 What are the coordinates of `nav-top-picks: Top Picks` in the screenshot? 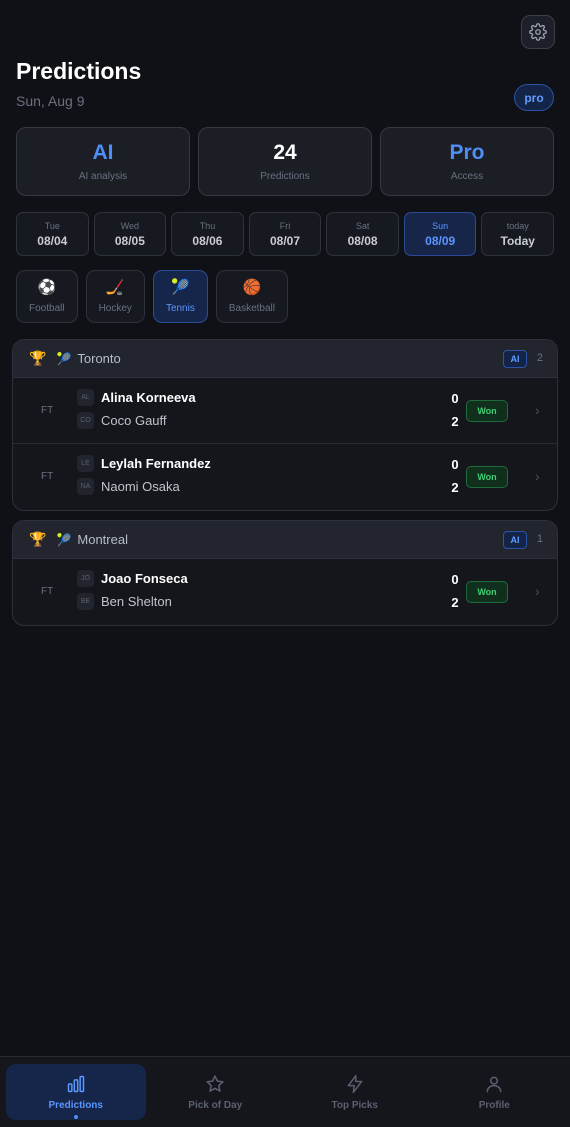 It's located at (355, 1092).